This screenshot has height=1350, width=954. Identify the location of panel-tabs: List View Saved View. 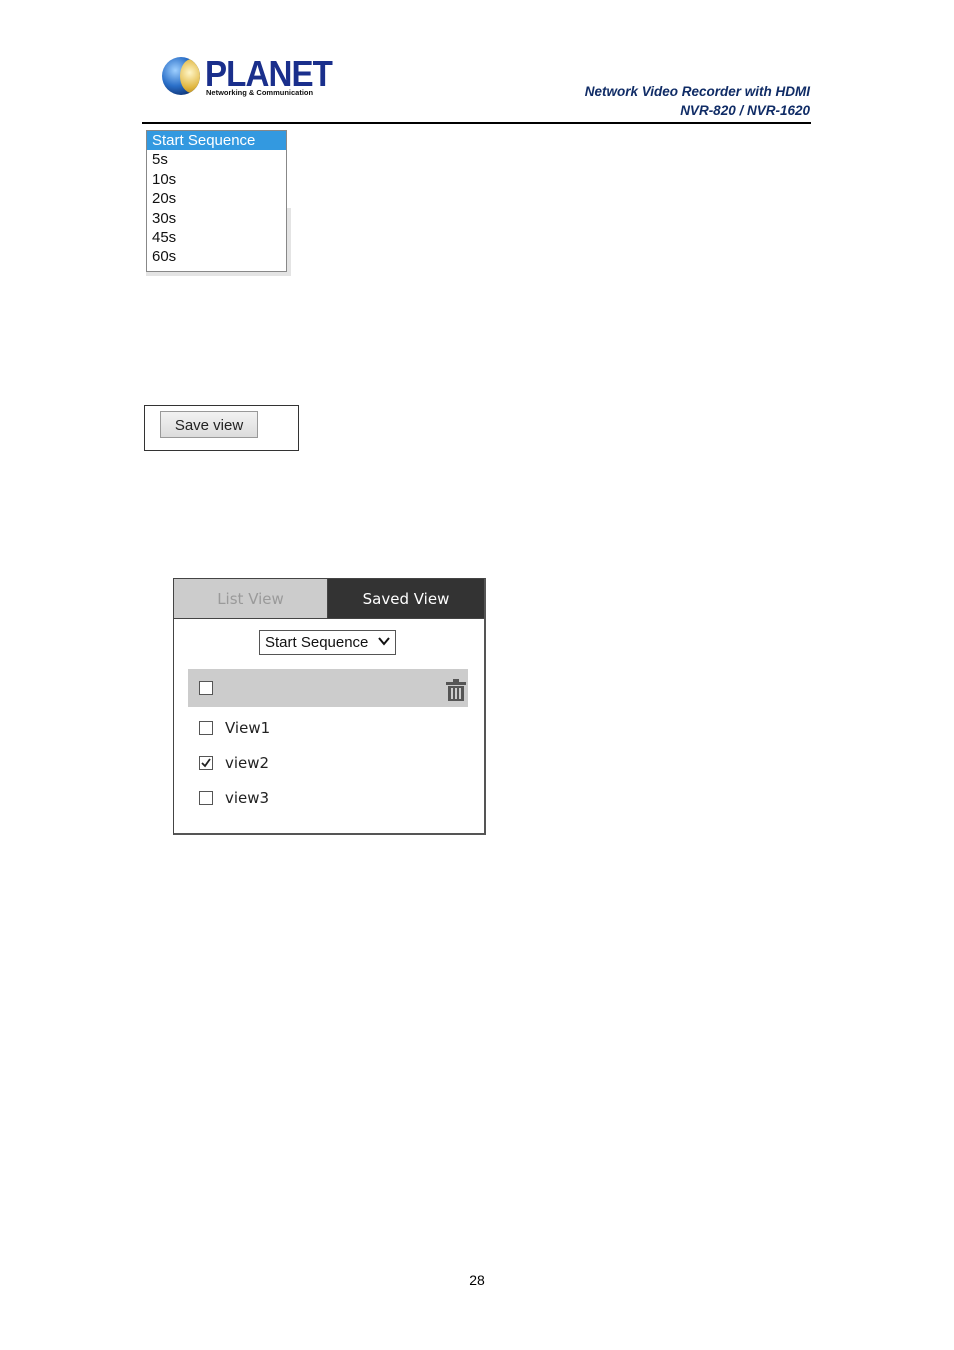
(329, 599).